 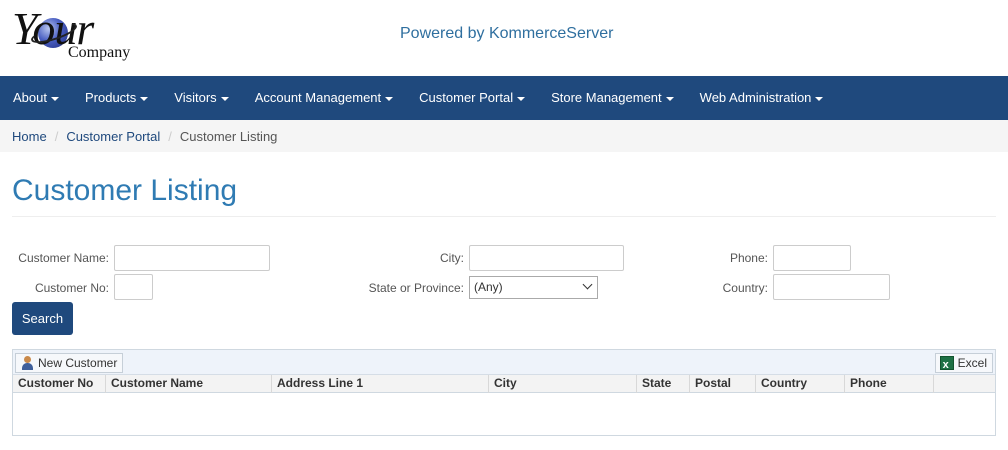 I want to click on customer-no-label: Customer No:, so click(x=71, y=288).